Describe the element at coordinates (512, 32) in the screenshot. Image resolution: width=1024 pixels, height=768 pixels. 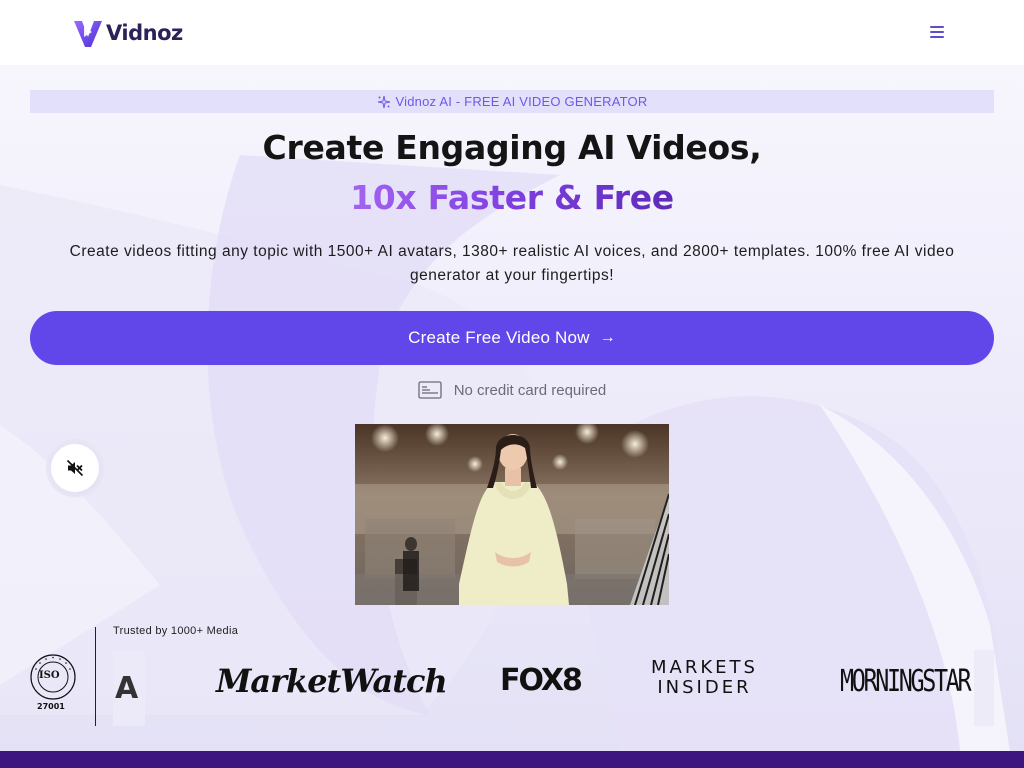
I see `site-header: Vidnoz` at that location.